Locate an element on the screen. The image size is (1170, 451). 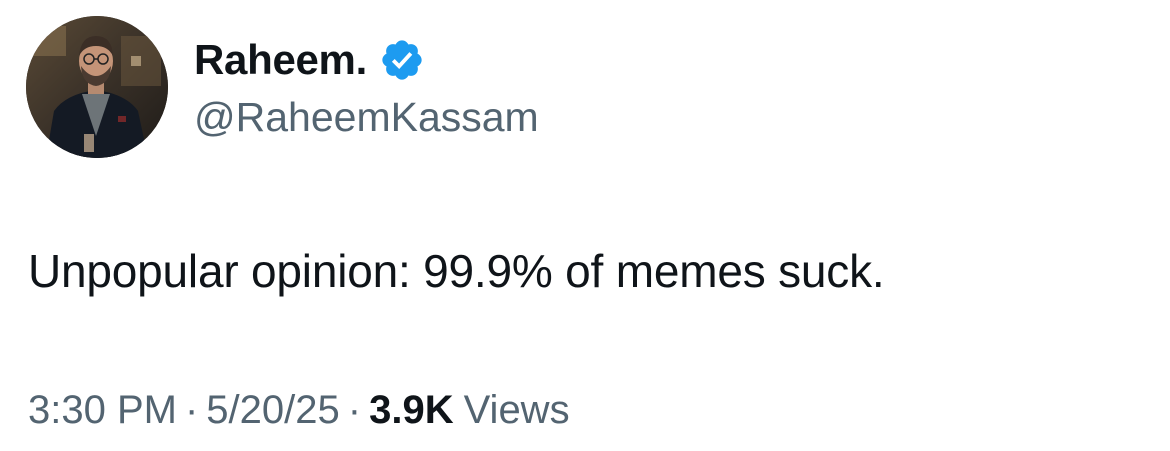
views-count: 3.9K is located at coordinates (411, 410).